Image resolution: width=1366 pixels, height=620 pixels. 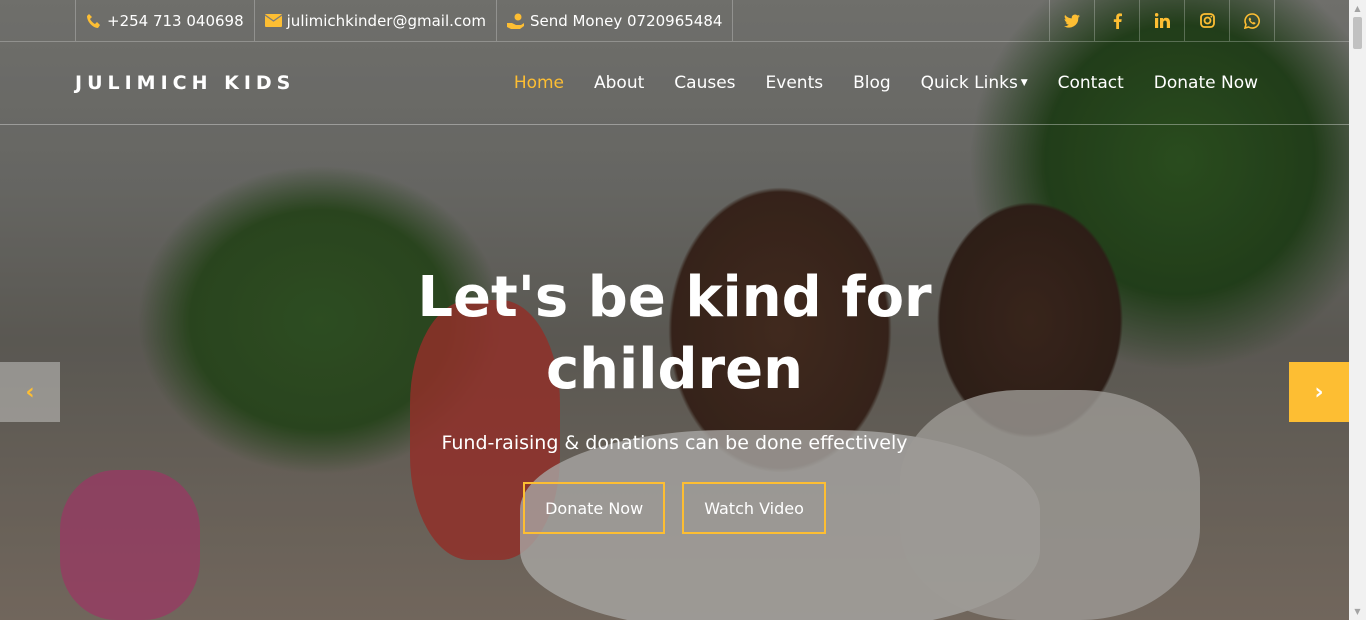 What do you see at coordinates (1116, 20) in the screenshot?
I see `facebook-icon` at bounding box center [1116, 20].